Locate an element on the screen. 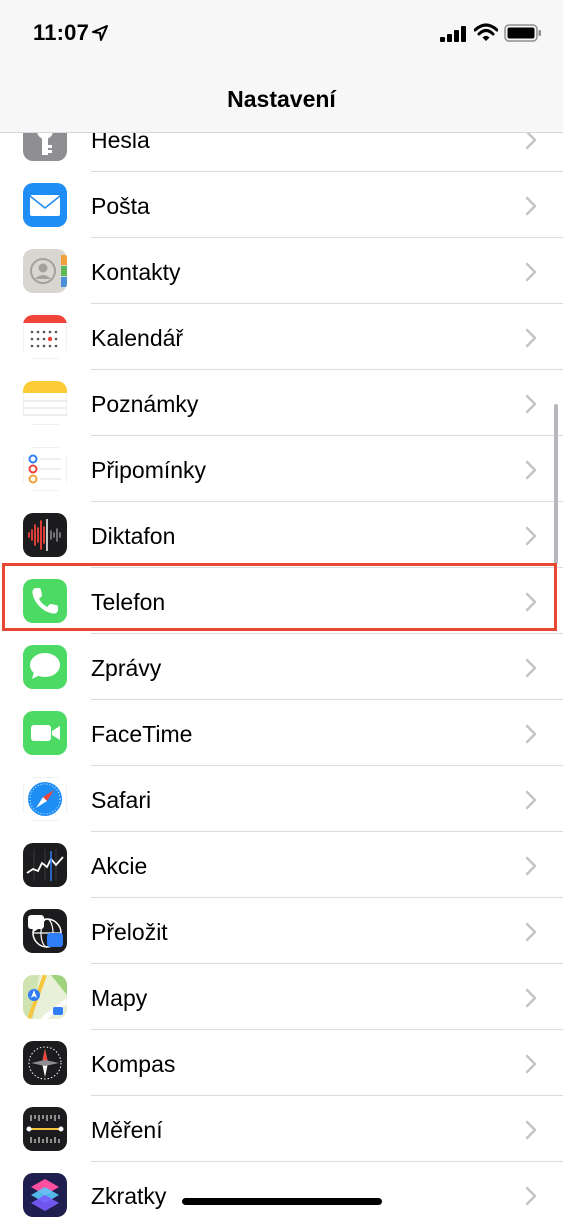 The height and width of the screenshot is (1228, 563). settings-row-mereni: Měření is located at coordinates (281, 1129).